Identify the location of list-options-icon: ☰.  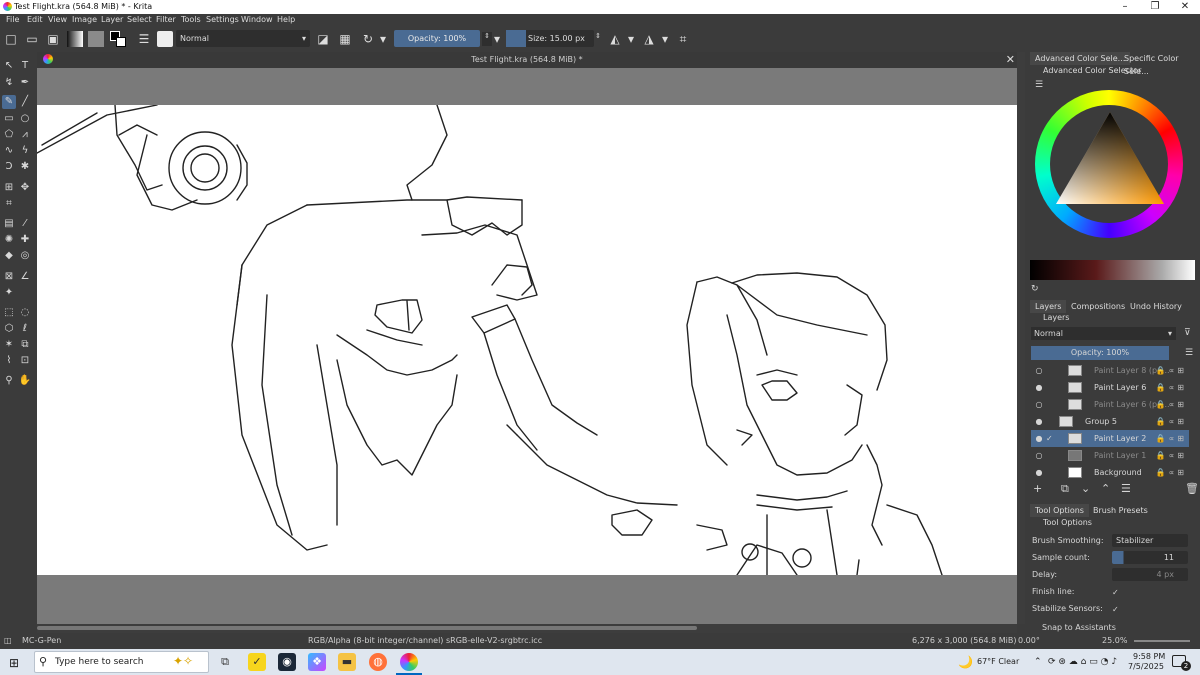
(1189, 353).